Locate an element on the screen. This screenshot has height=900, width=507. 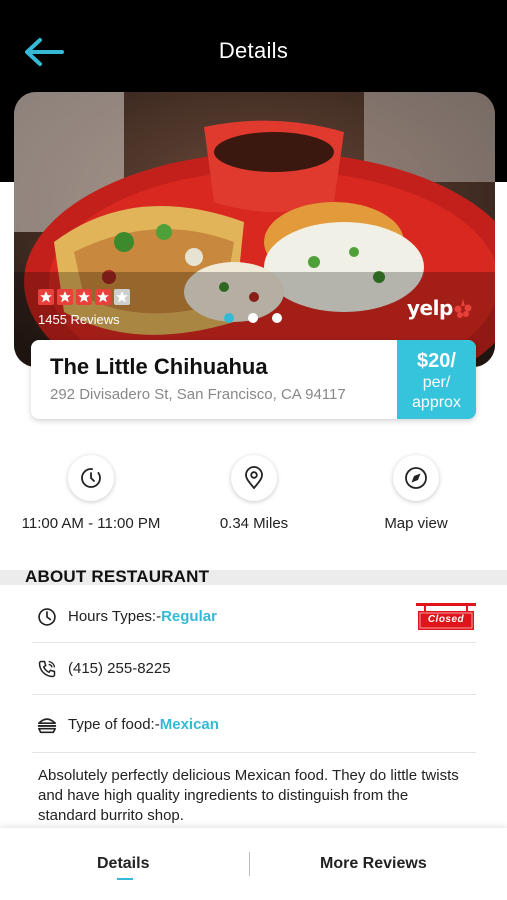
map-view-label: Map view is located at coordinates (416, 523).